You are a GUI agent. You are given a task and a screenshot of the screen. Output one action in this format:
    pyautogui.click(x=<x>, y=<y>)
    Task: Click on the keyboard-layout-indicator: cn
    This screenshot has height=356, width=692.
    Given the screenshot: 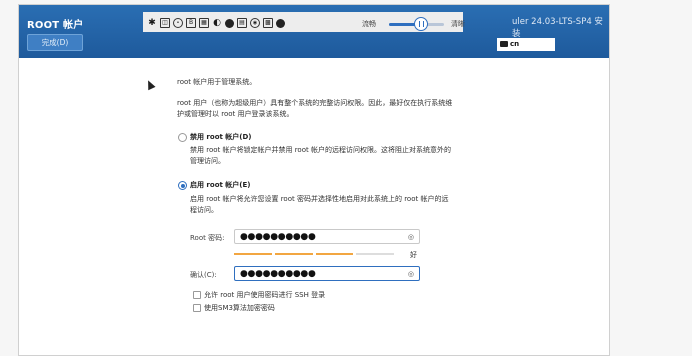 What is the action you would take?
    pyautogui.click(x=526, y=44)
    